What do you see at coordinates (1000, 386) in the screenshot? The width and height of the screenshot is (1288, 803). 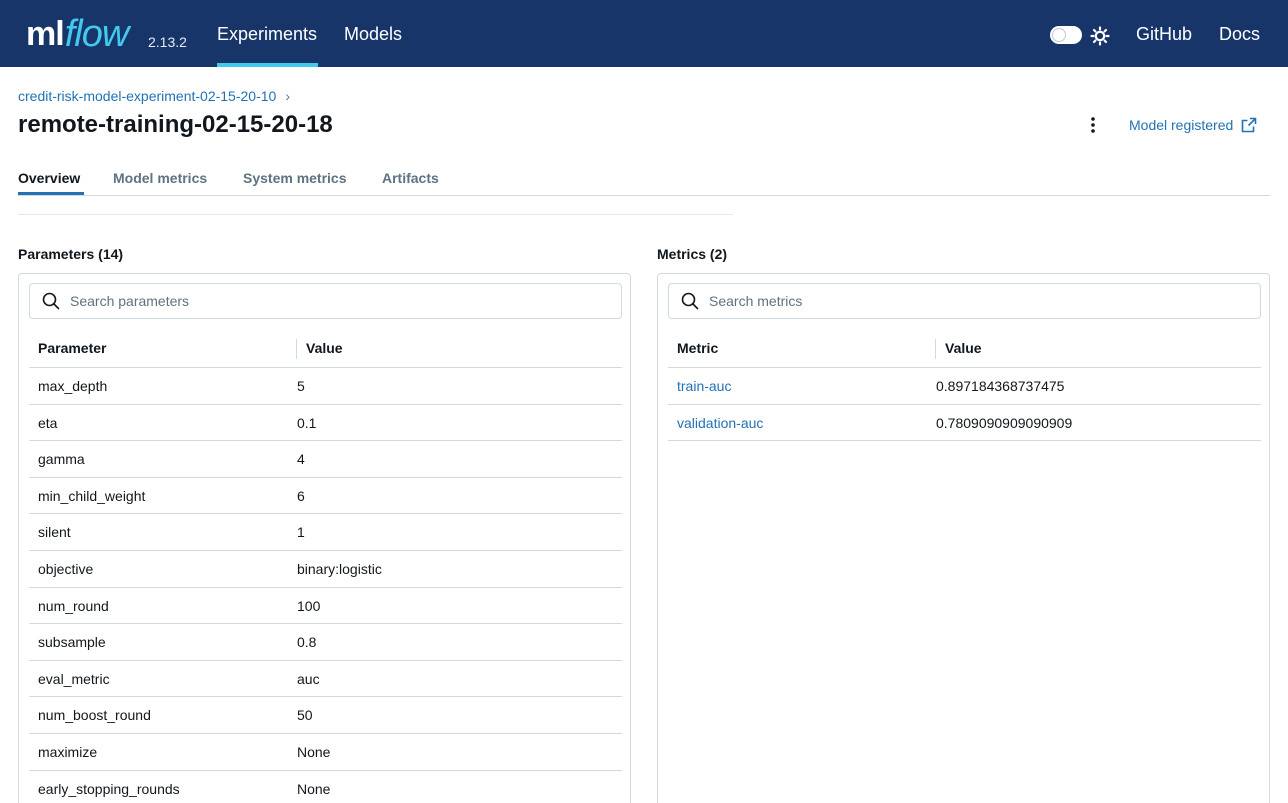 I see `metric-value: 0.897184368737475` at bounding box center [1000, 386].